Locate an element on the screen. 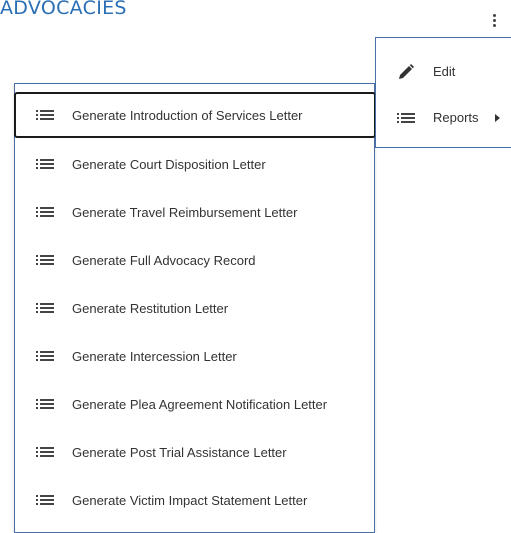 The width and height of the screenshot is (511, 533). menu-item-generate-victim-impact-statement-letter: Generate Victim Impact Statement Letter is located at coordinates (194, 500).